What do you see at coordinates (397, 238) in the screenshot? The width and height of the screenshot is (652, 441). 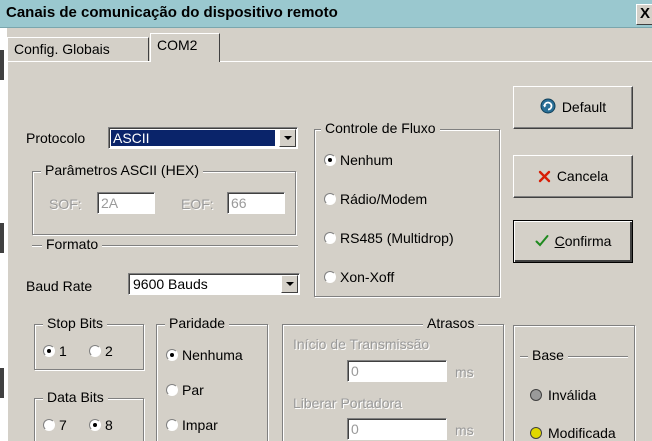 I see `radio-label: RS485 (Multidrop)` at bounding box center [397, 238].